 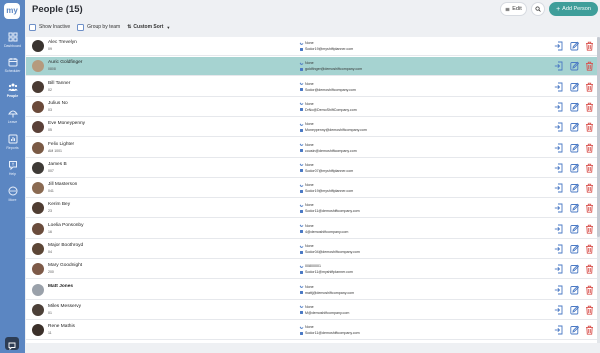 I want to click on table-row: Matt Jones None mattj@demoshiftcompany.com, so click(x=312, y=290).